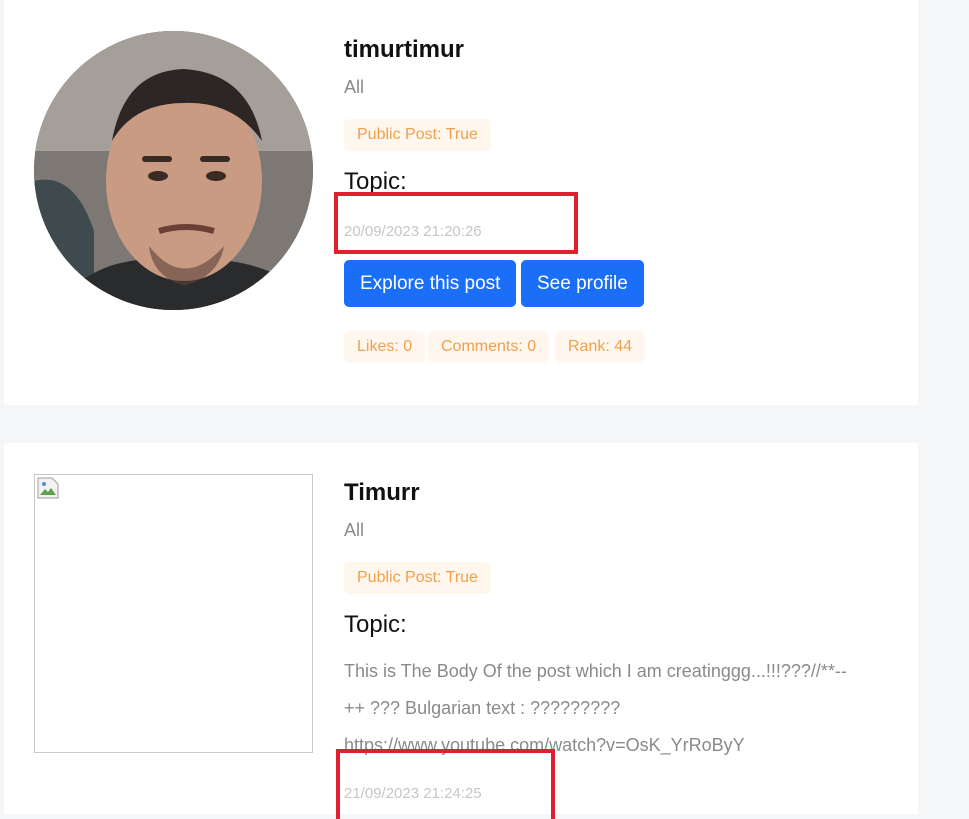  Describe the element at coordinates (482, 708) in the screenshot. I see `post-body-line: ++ ??? Bulgarian text : ?????????` at that location.